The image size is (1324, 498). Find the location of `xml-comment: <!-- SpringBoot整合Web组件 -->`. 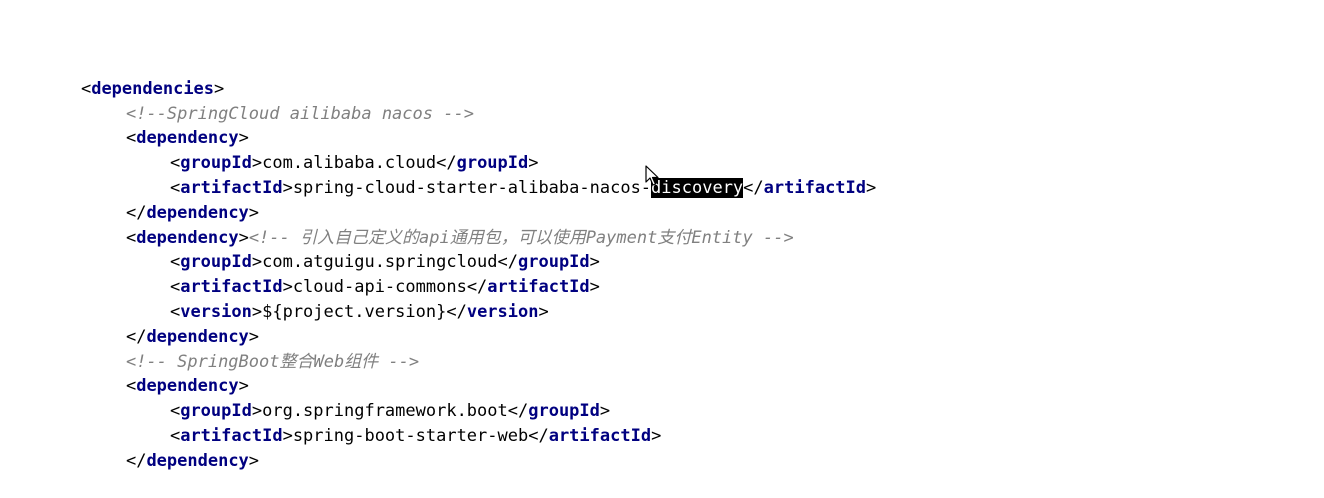

xml-comment: <!-- SpringBoot整合Web组件 --> is located at coordinates (272, 361).